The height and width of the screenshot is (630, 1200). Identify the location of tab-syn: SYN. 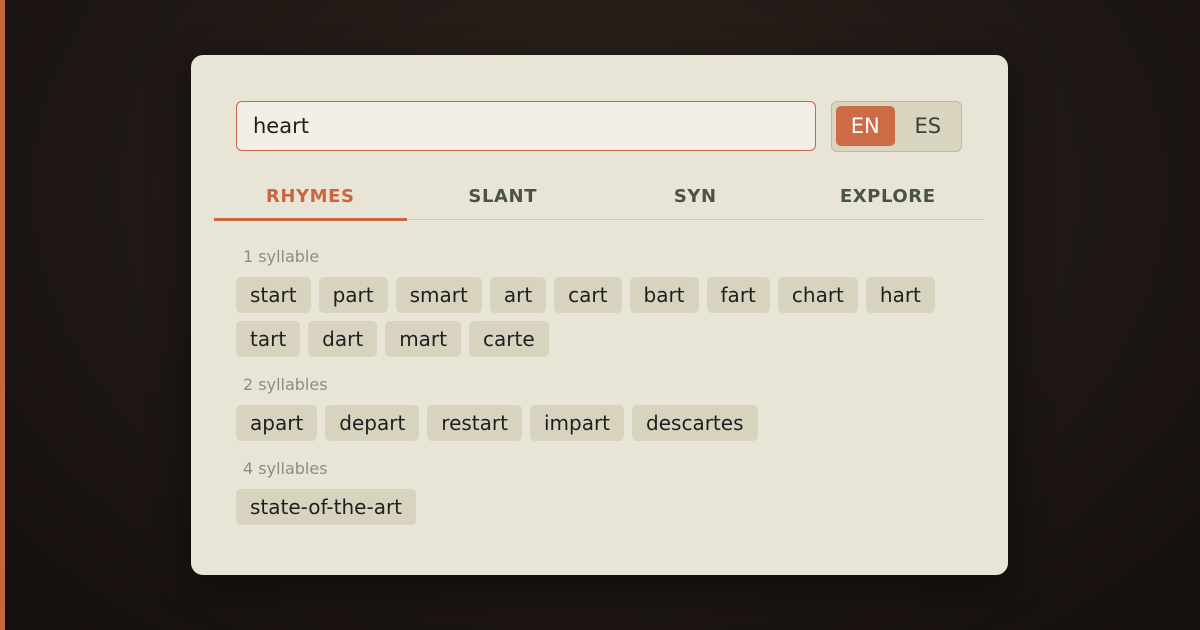
(695, 196).